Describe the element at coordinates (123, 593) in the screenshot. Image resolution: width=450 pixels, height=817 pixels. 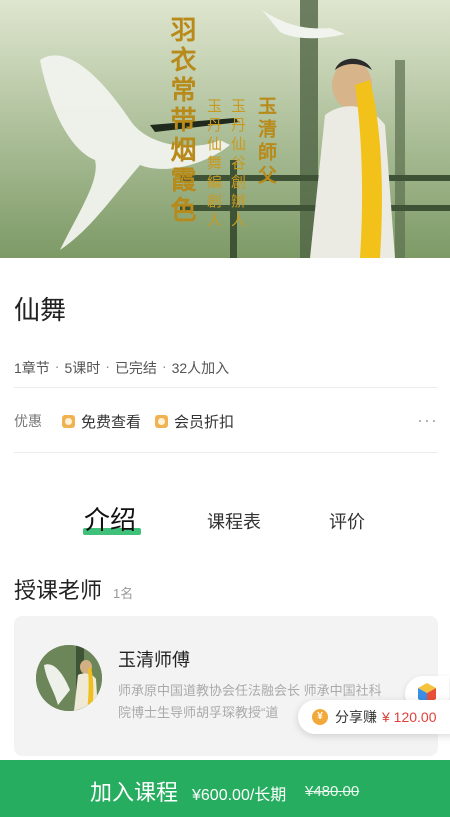
I see `teacher-count: 1名` at that location.